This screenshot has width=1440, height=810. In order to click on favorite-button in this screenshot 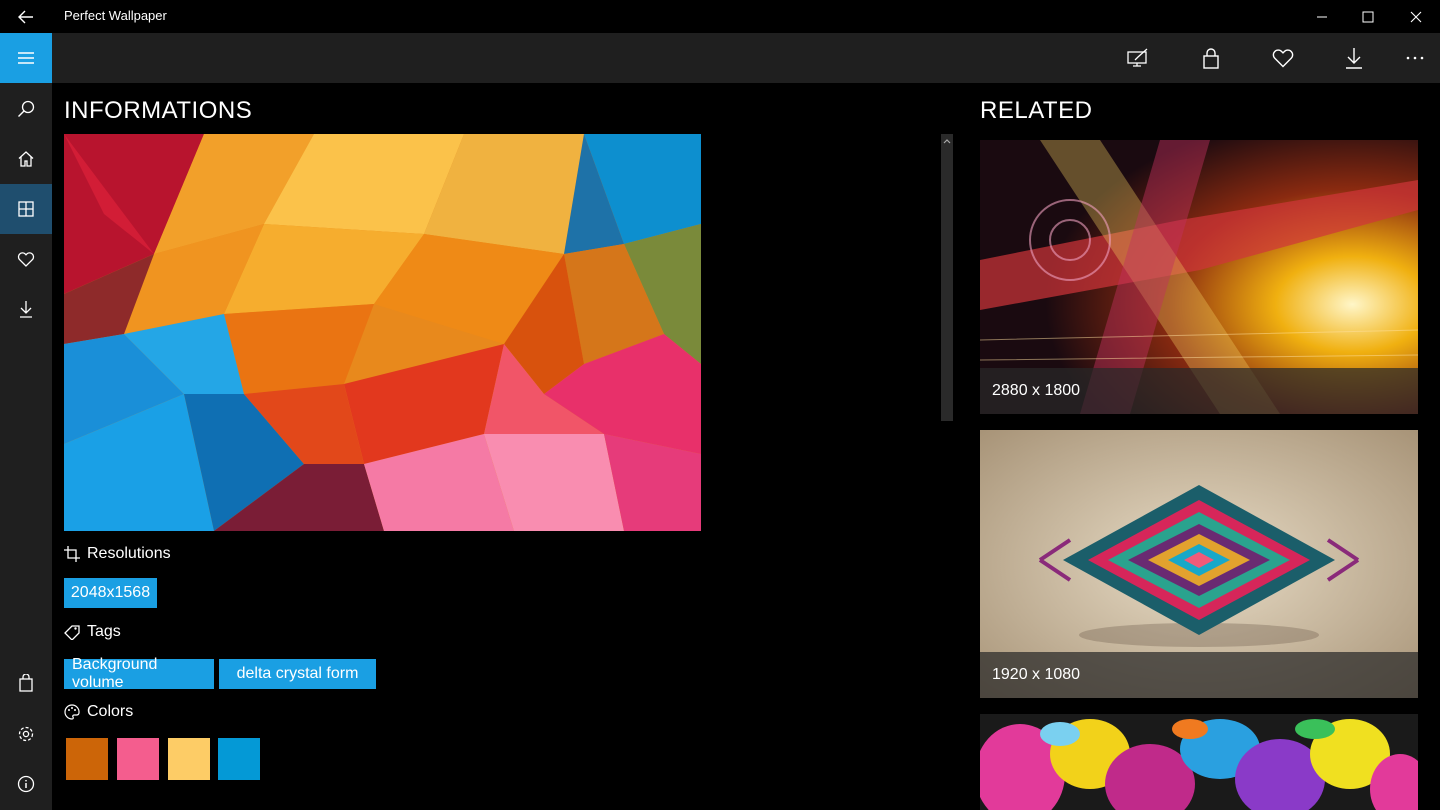, I will do `click(1283, 58)`.